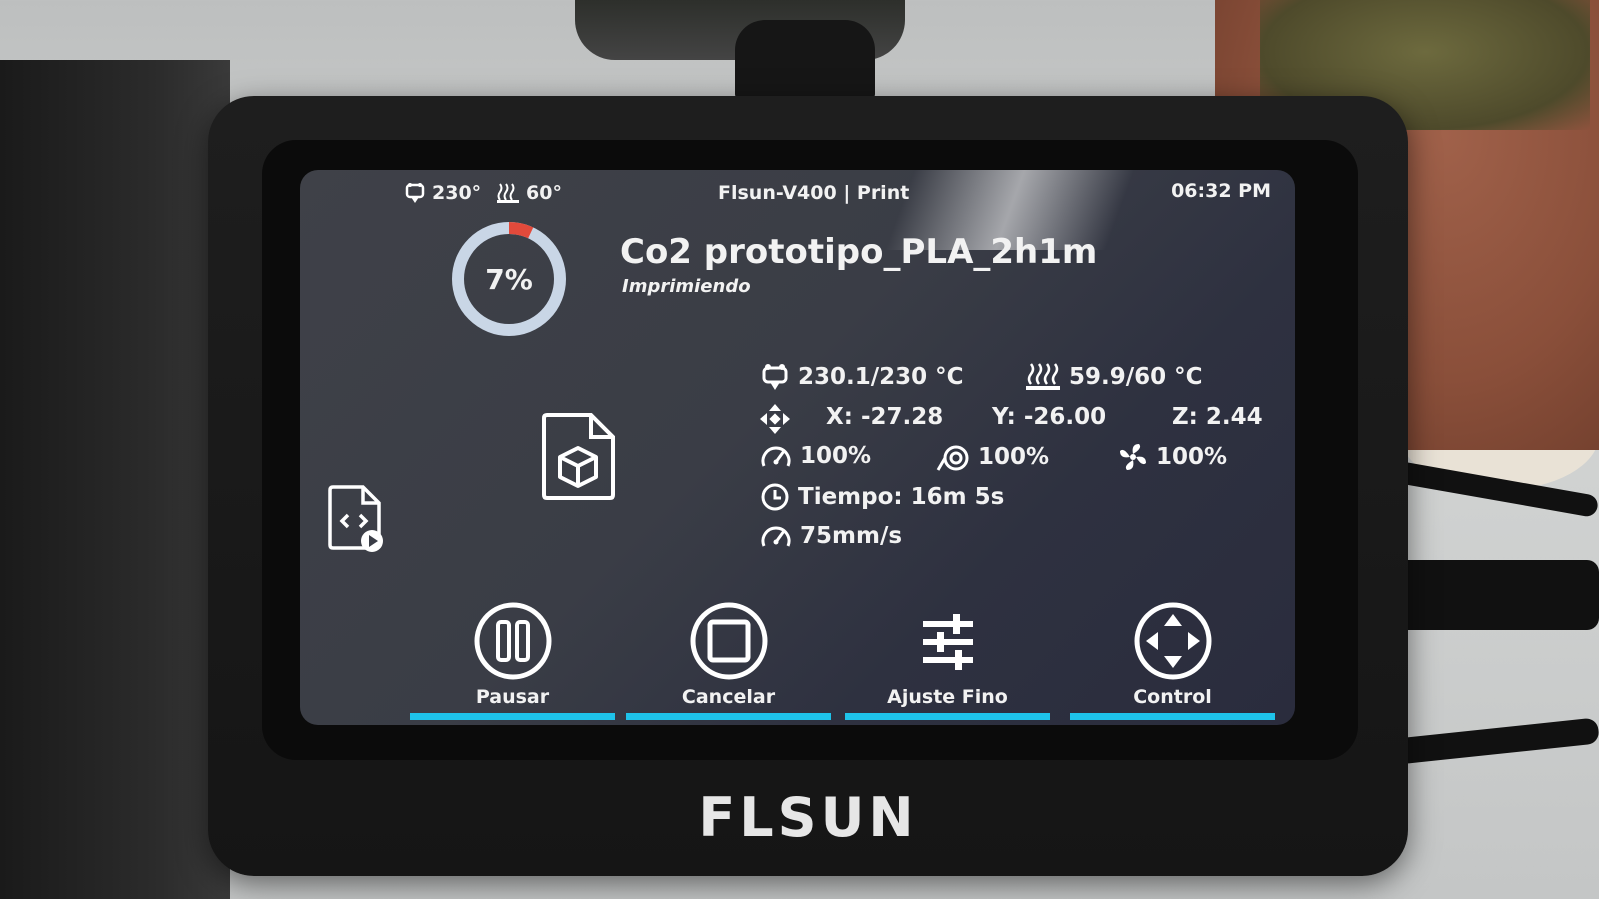 The height and width of the screenshot is (899, 1599). What do you see at coordinates (1217, 417) in the screenshot?
I see `position-z: Z: 2.44` at bounding box center [1217, 417].